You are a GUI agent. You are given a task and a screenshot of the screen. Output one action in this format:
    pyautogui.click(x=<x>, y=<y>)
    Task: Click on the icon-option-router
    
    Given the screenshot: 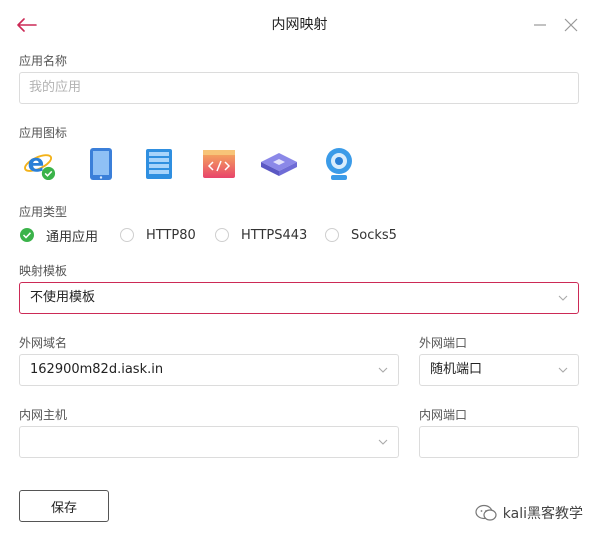 What is the action you would take?
    pyautogui.click(x=279, y=164)
    